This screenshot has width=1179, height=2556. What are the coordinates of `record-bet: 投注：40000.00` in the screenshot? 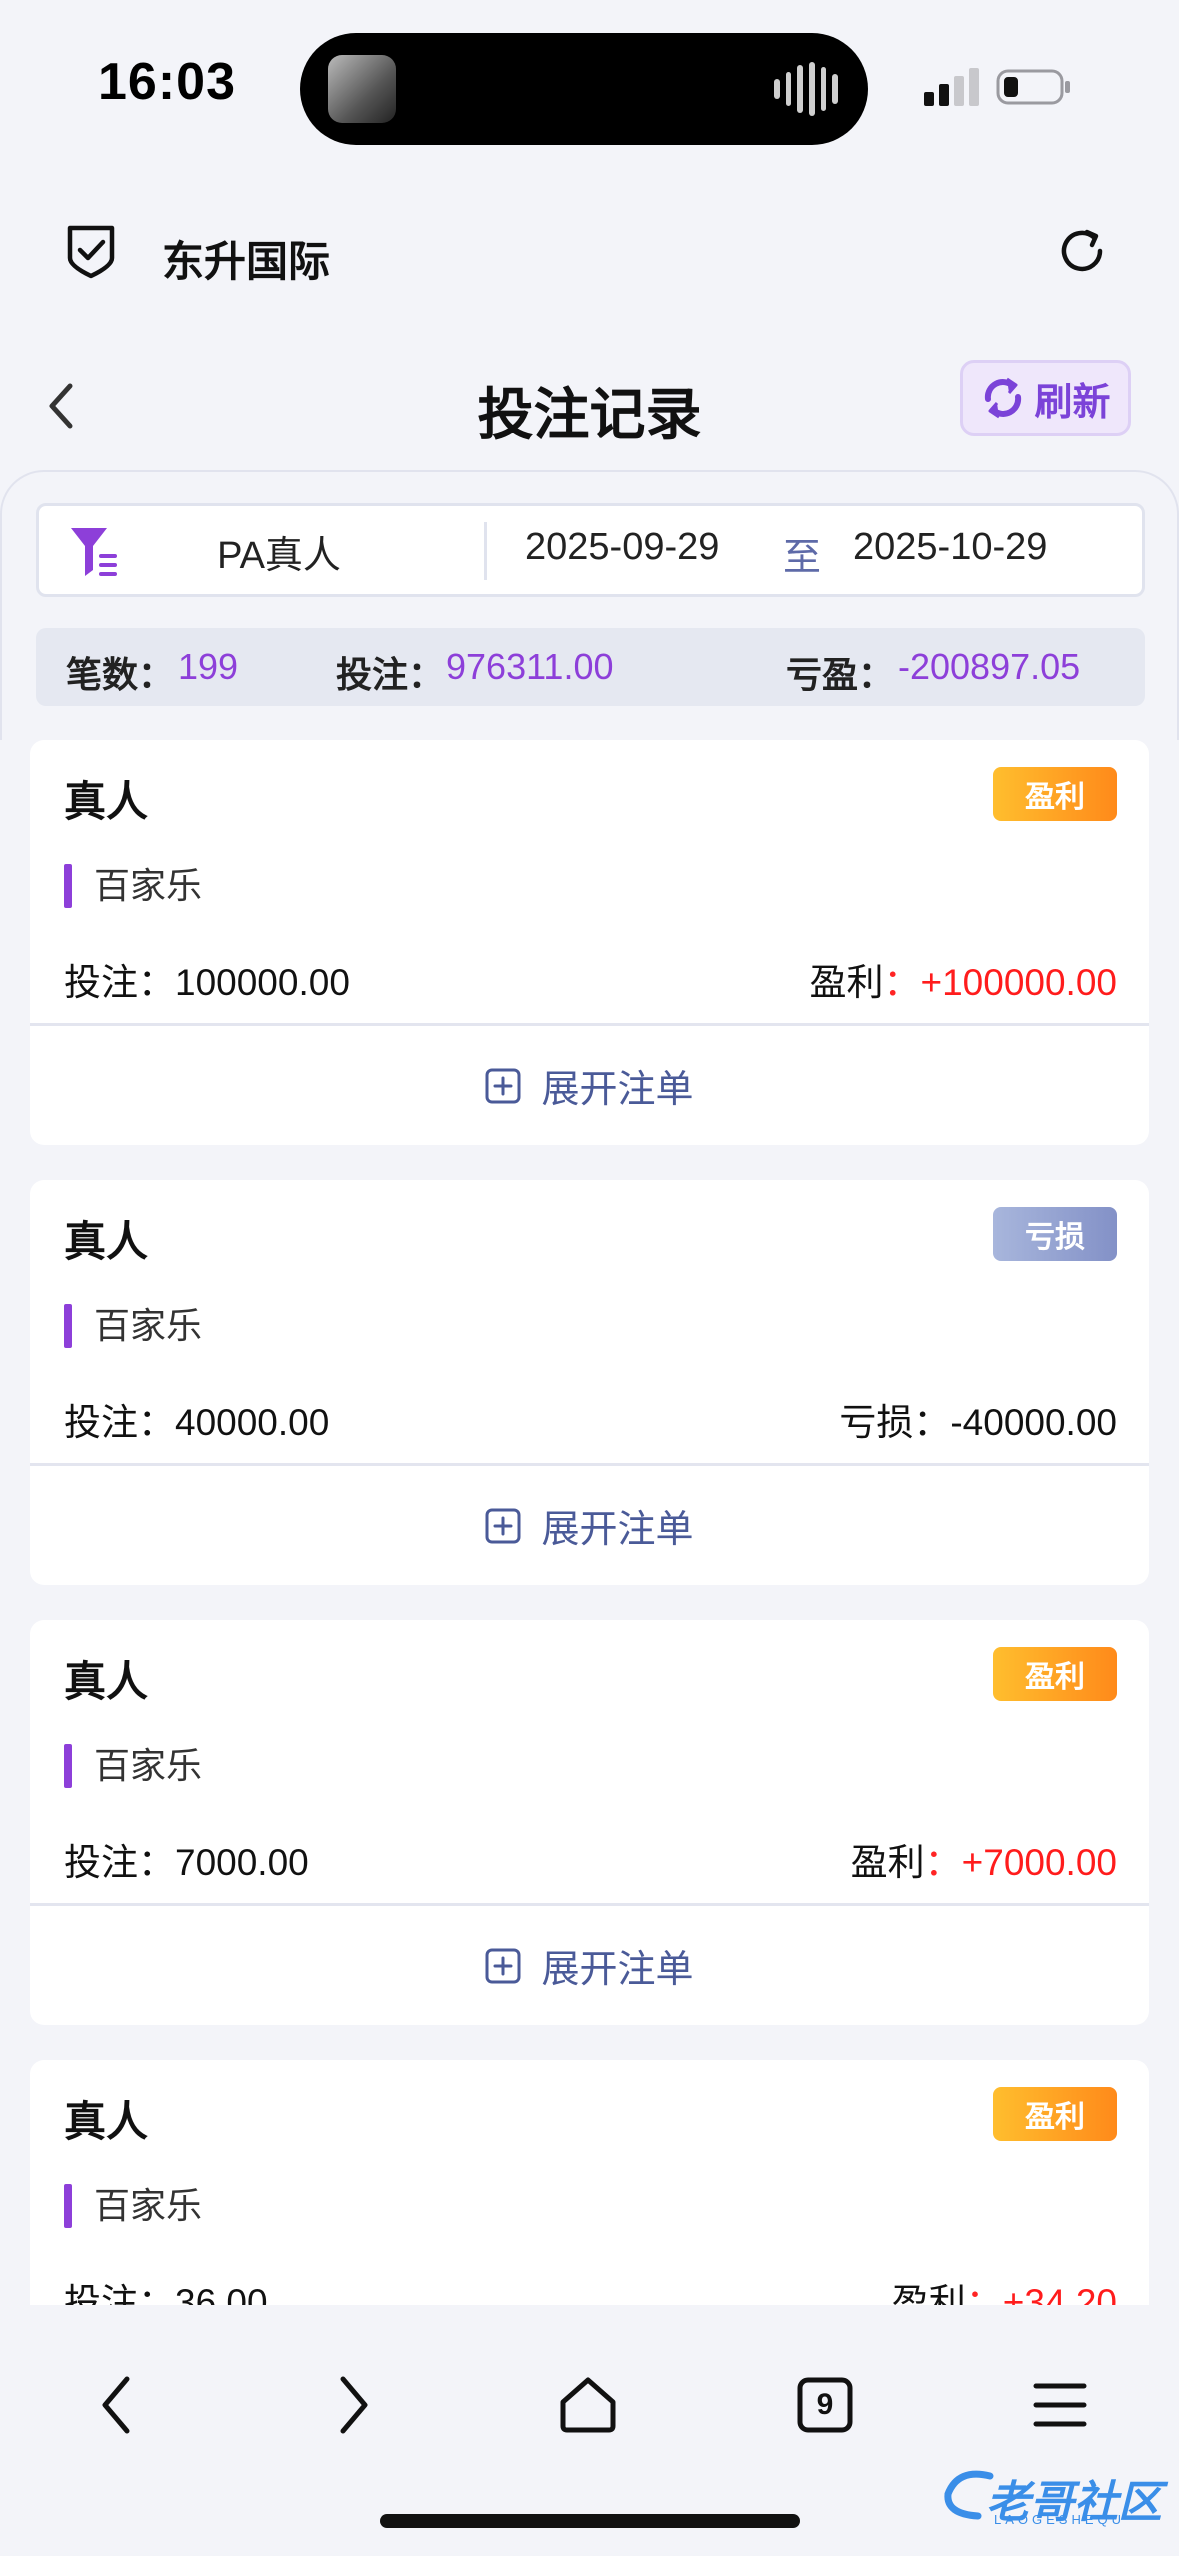 It's located at (196, 1419).